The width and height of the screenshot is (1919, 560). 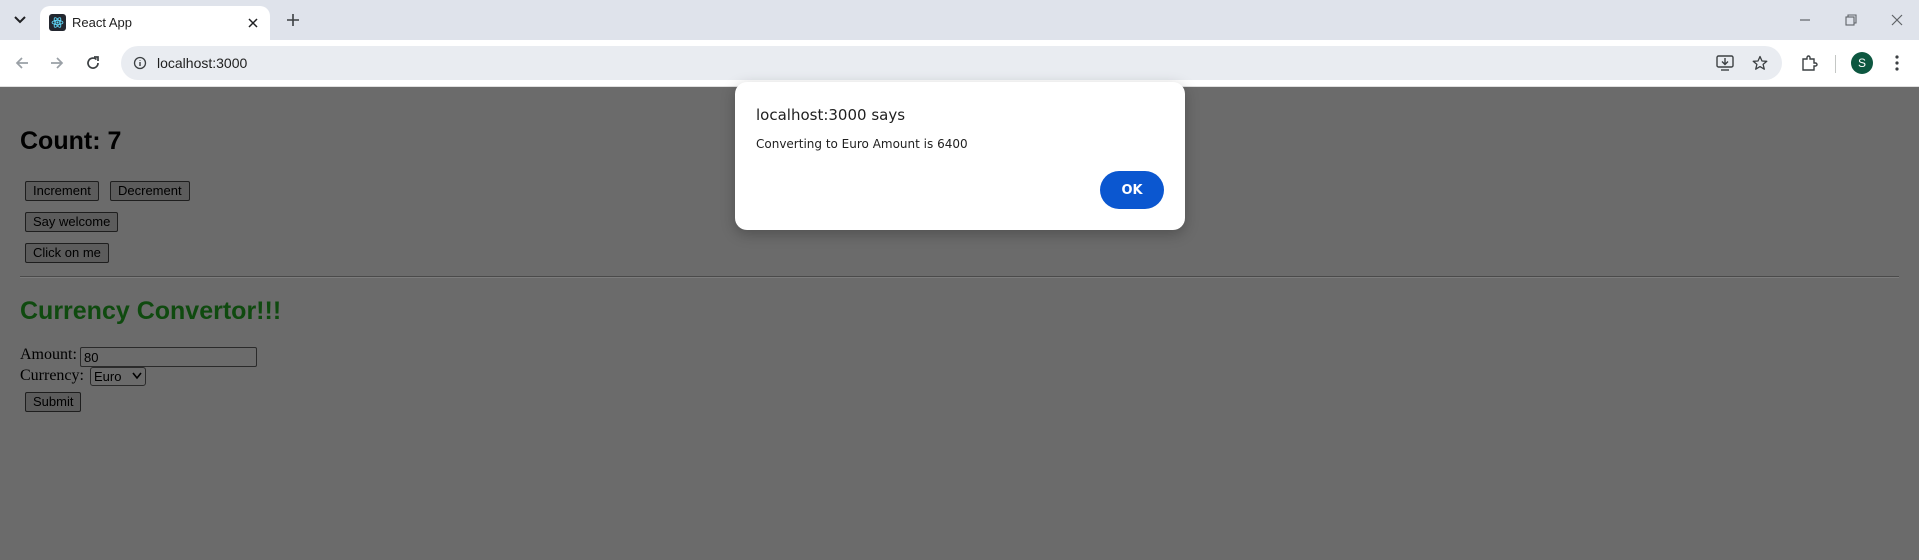 I want to click on restore-button, so click(x=1851, y=20).